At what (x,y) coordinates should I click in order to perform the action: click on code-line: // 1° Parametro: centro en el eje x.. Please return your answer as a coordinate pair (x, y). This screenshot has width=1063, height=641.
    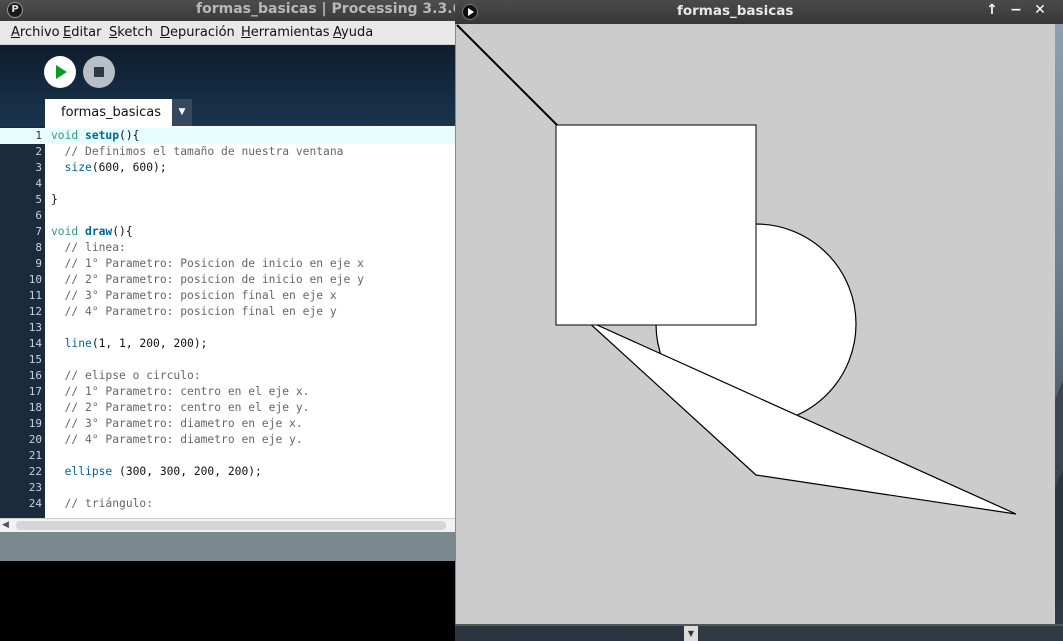
    Looking at the image, I should click on (250, 392).